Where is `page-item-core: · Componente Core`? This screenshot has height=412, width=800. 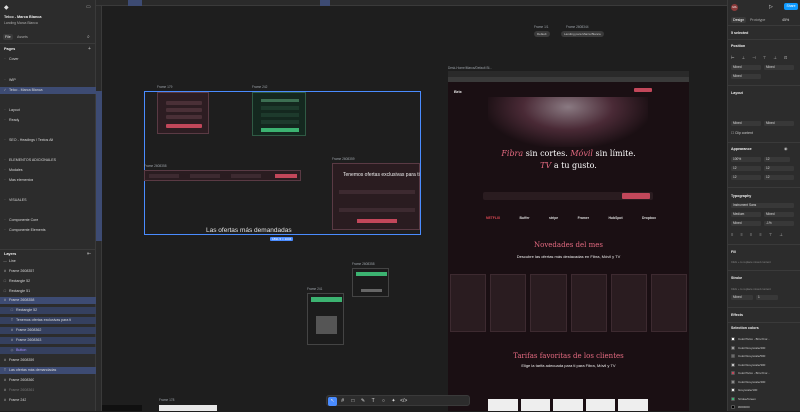 page-item-core: · Componente Core is located at coordinates (20, 220).